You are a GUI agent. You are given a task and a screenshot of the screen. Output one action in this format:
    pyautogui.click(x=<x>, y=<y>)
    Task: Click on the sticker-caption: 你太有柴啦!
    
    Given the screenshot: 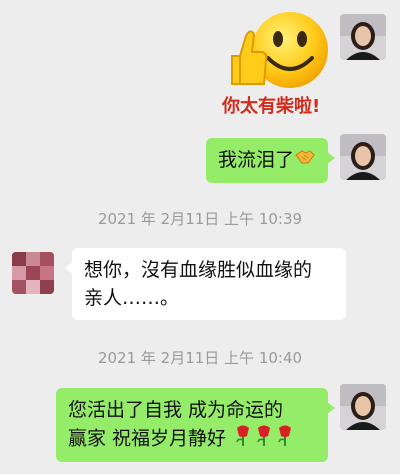 What is the action you would take?
    pyautogui.click(x=271, y=106)
    